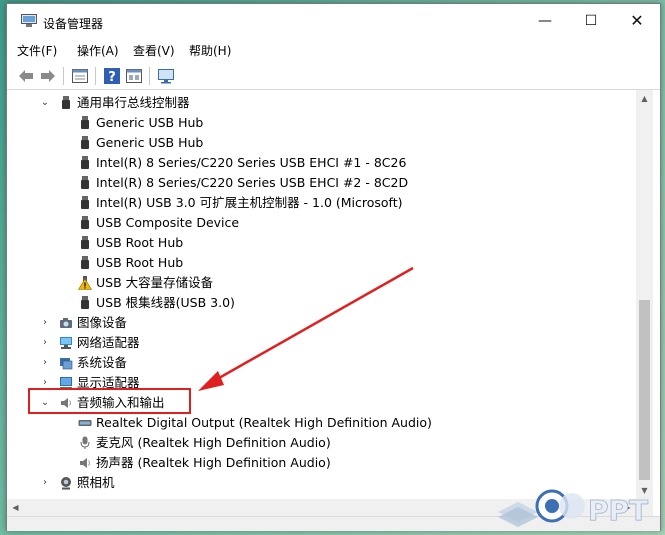 Image resolution: width=665 pixels, height=535 pixels. I want to click on tree-device-item: 麦克风 (Realtek High Definition Audio), so click(321, 443).